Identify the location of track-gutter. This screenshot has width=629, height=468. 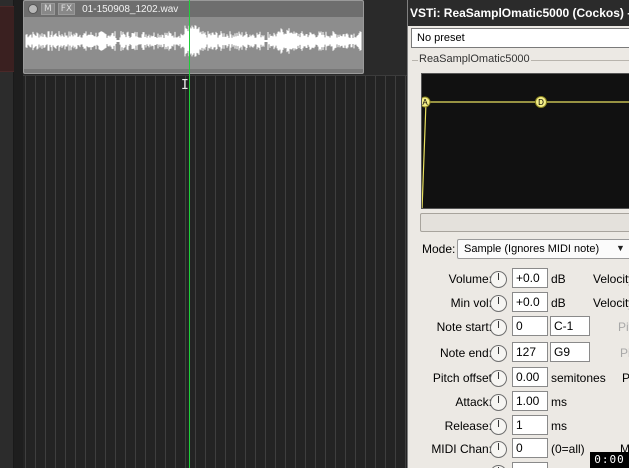
(18, 234).